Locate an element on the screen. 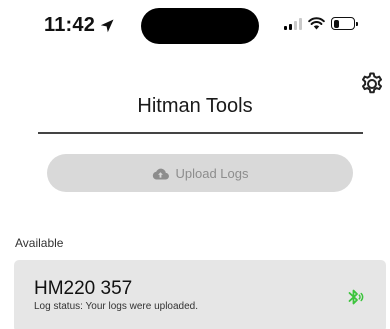 The image size is (390, 329). upload-logs-label: Upload Logs is located at coordinates (212, 173).